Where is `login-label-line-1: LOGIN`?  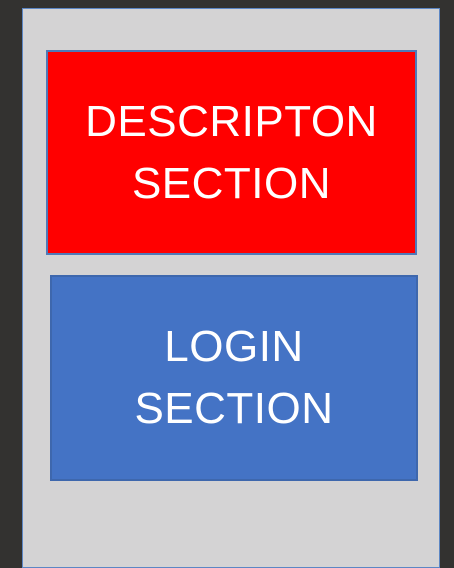 login-label-line-1: LOGIN is located at coordinates (234, 347).